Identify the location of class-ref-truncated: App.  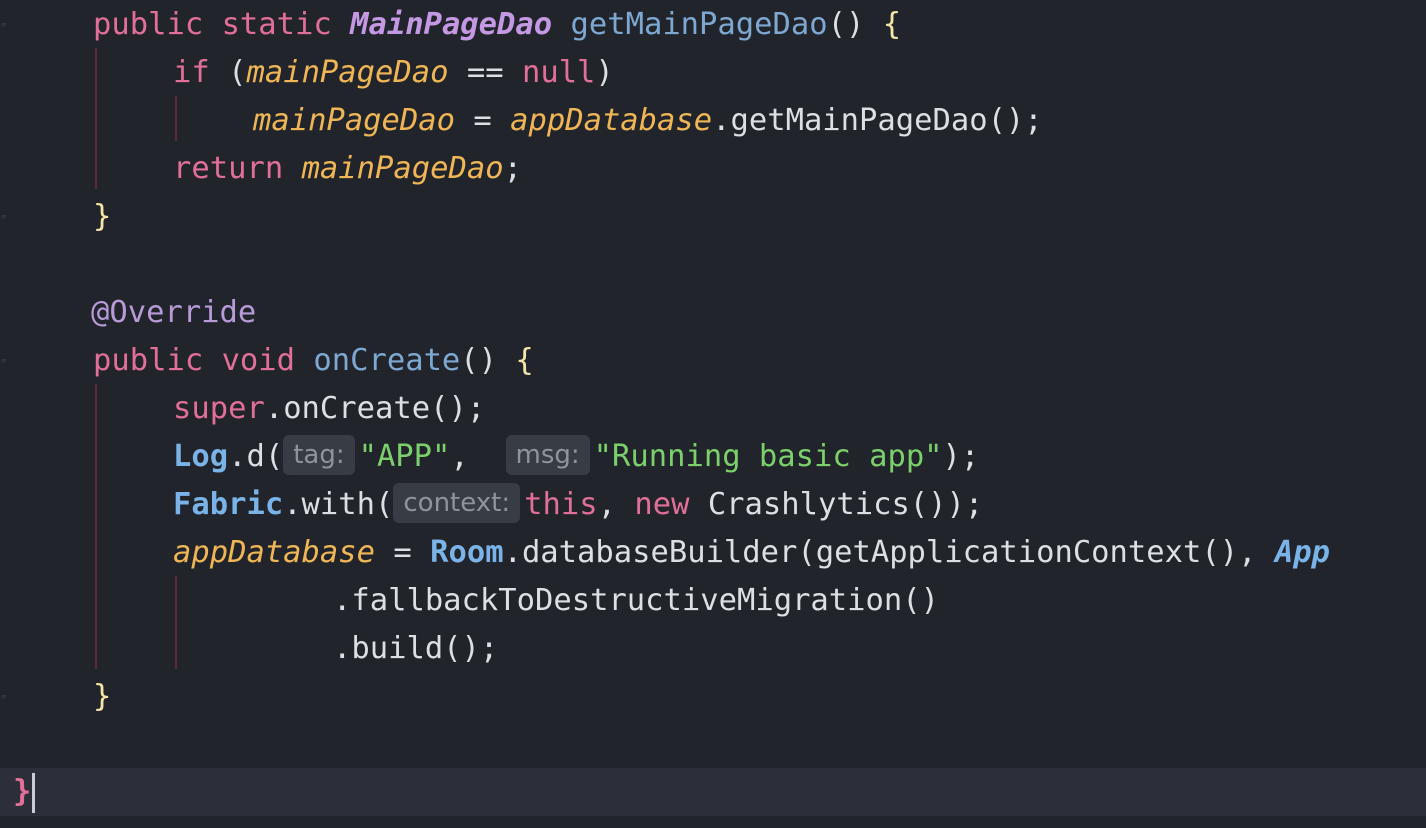
(1302, 552).